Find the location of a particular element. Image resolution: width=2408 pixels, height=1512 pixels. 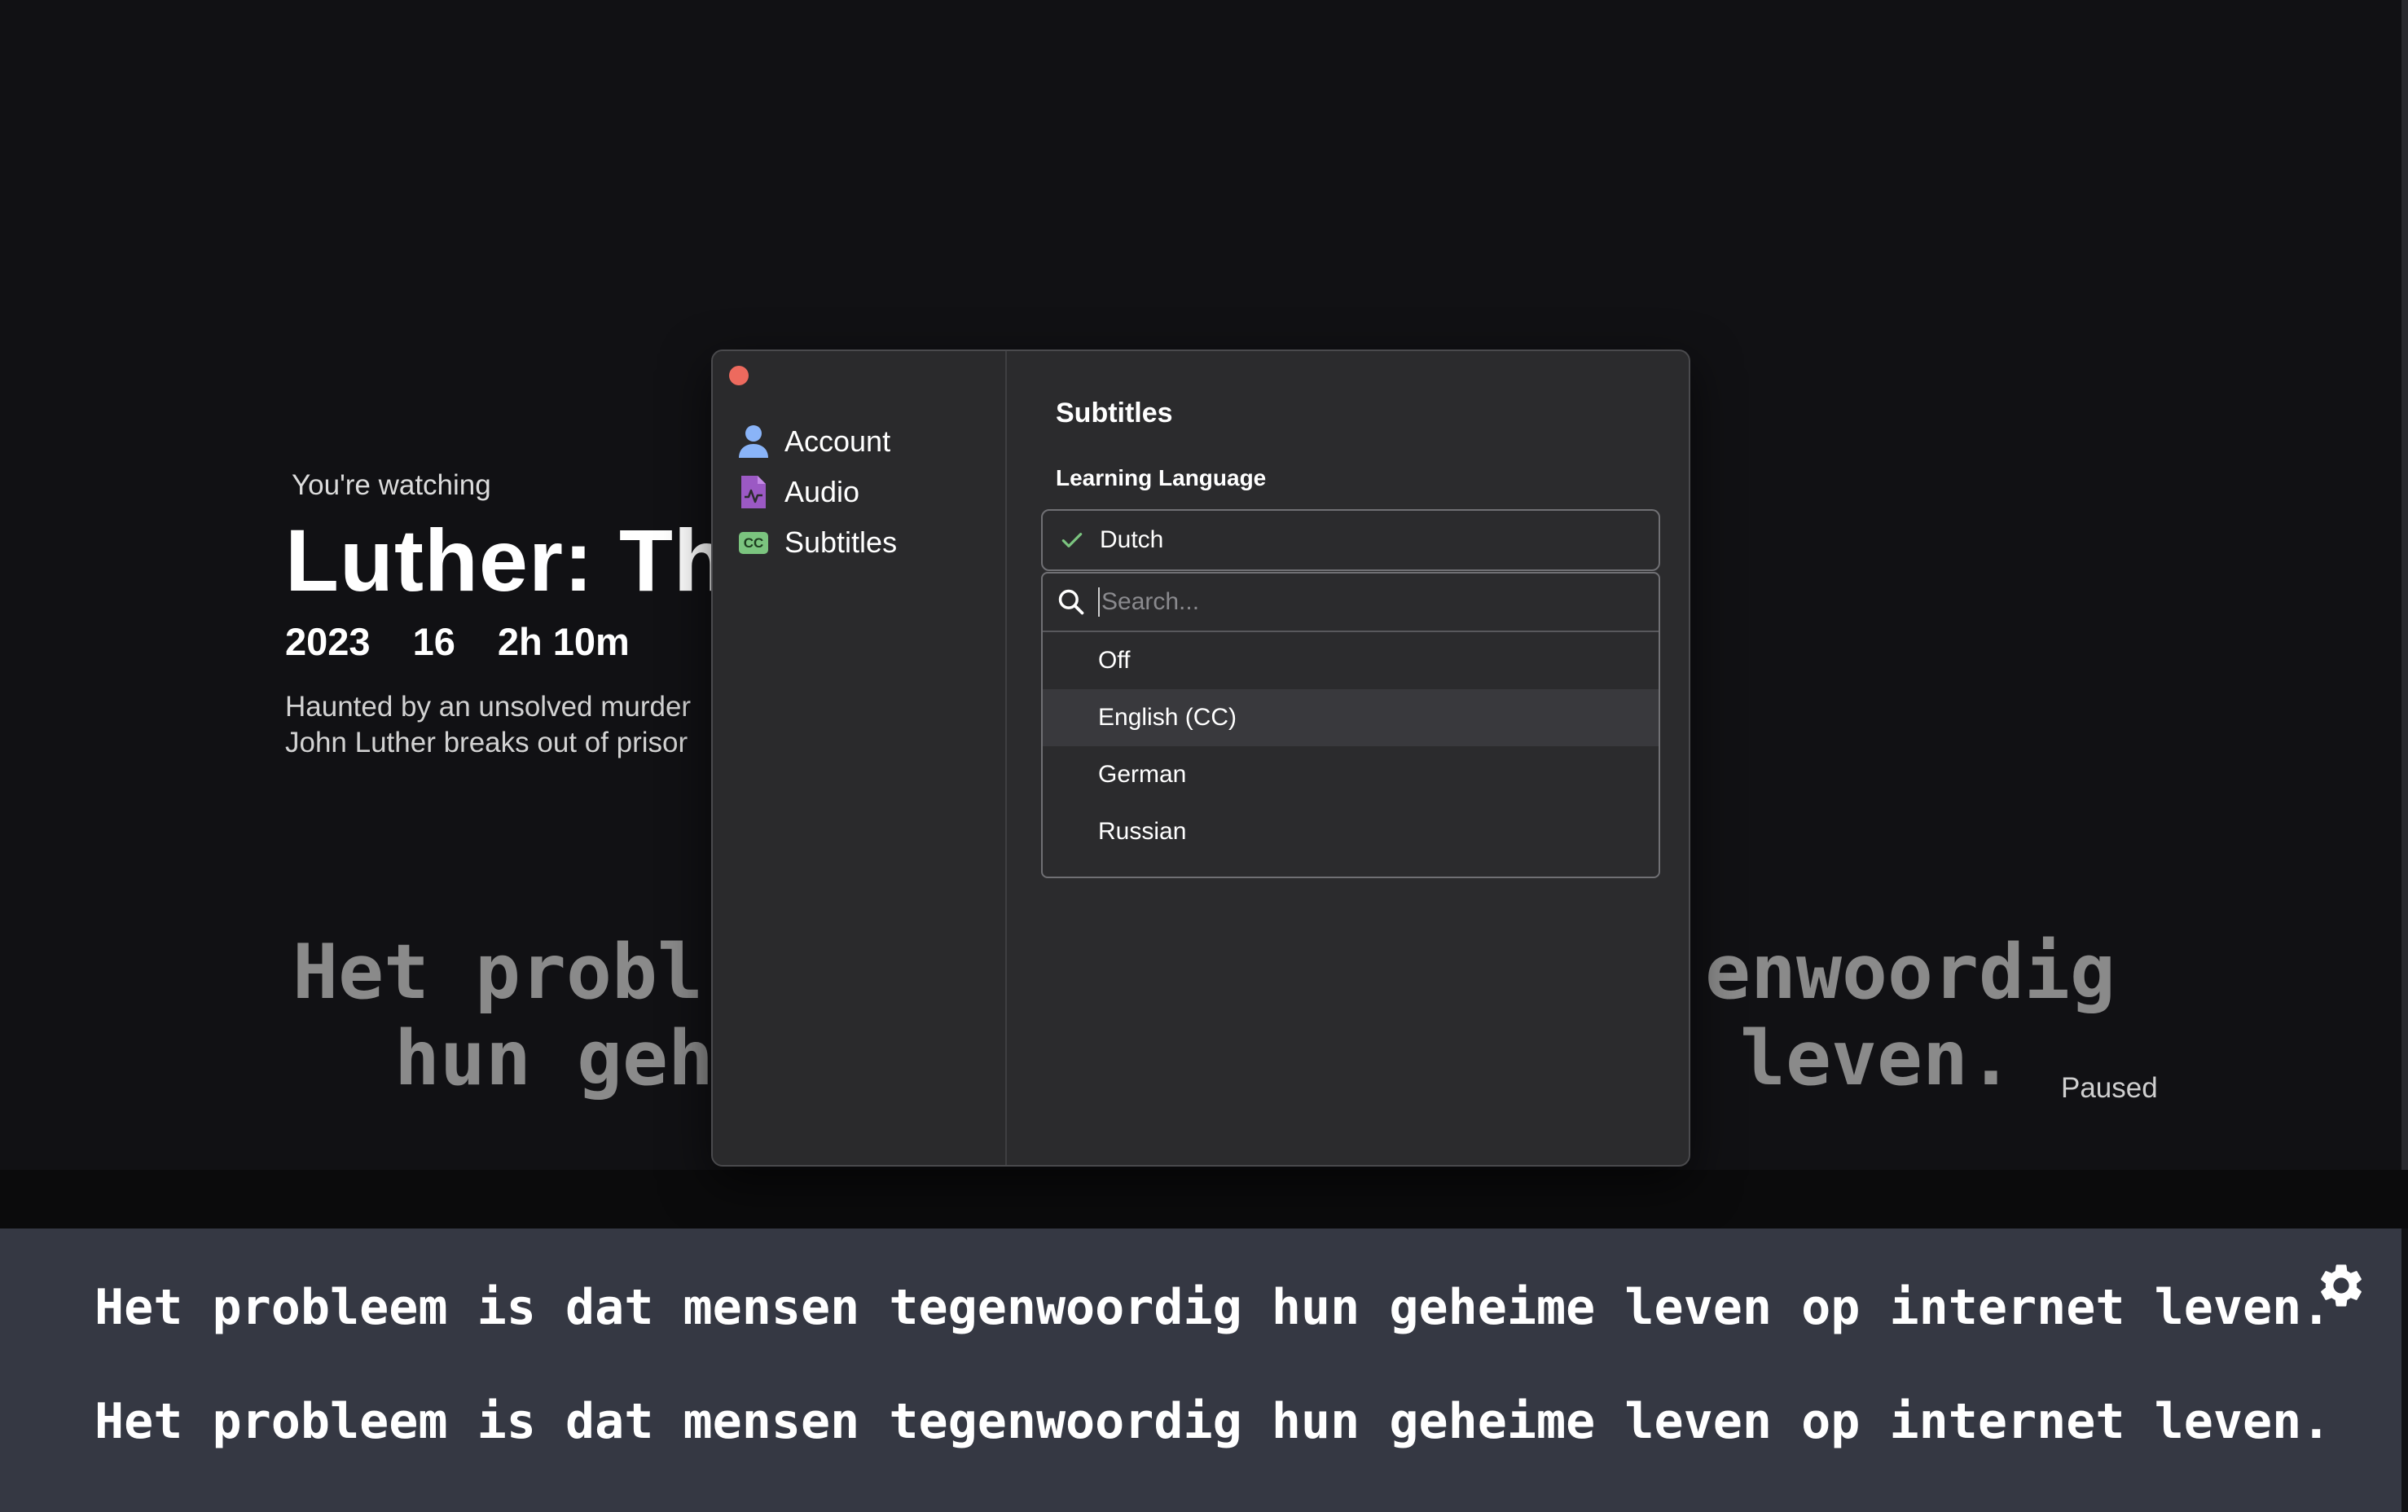

selected-language: Dutch is located at coordinates (1132, 539).